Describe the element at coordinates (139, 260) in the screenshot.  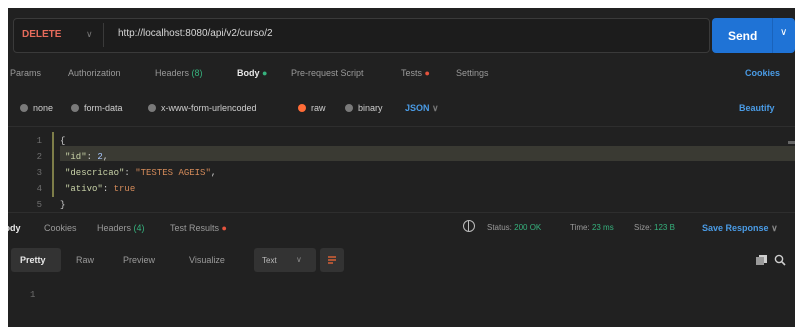
I see `view-tab-preview: Preview` at that location.